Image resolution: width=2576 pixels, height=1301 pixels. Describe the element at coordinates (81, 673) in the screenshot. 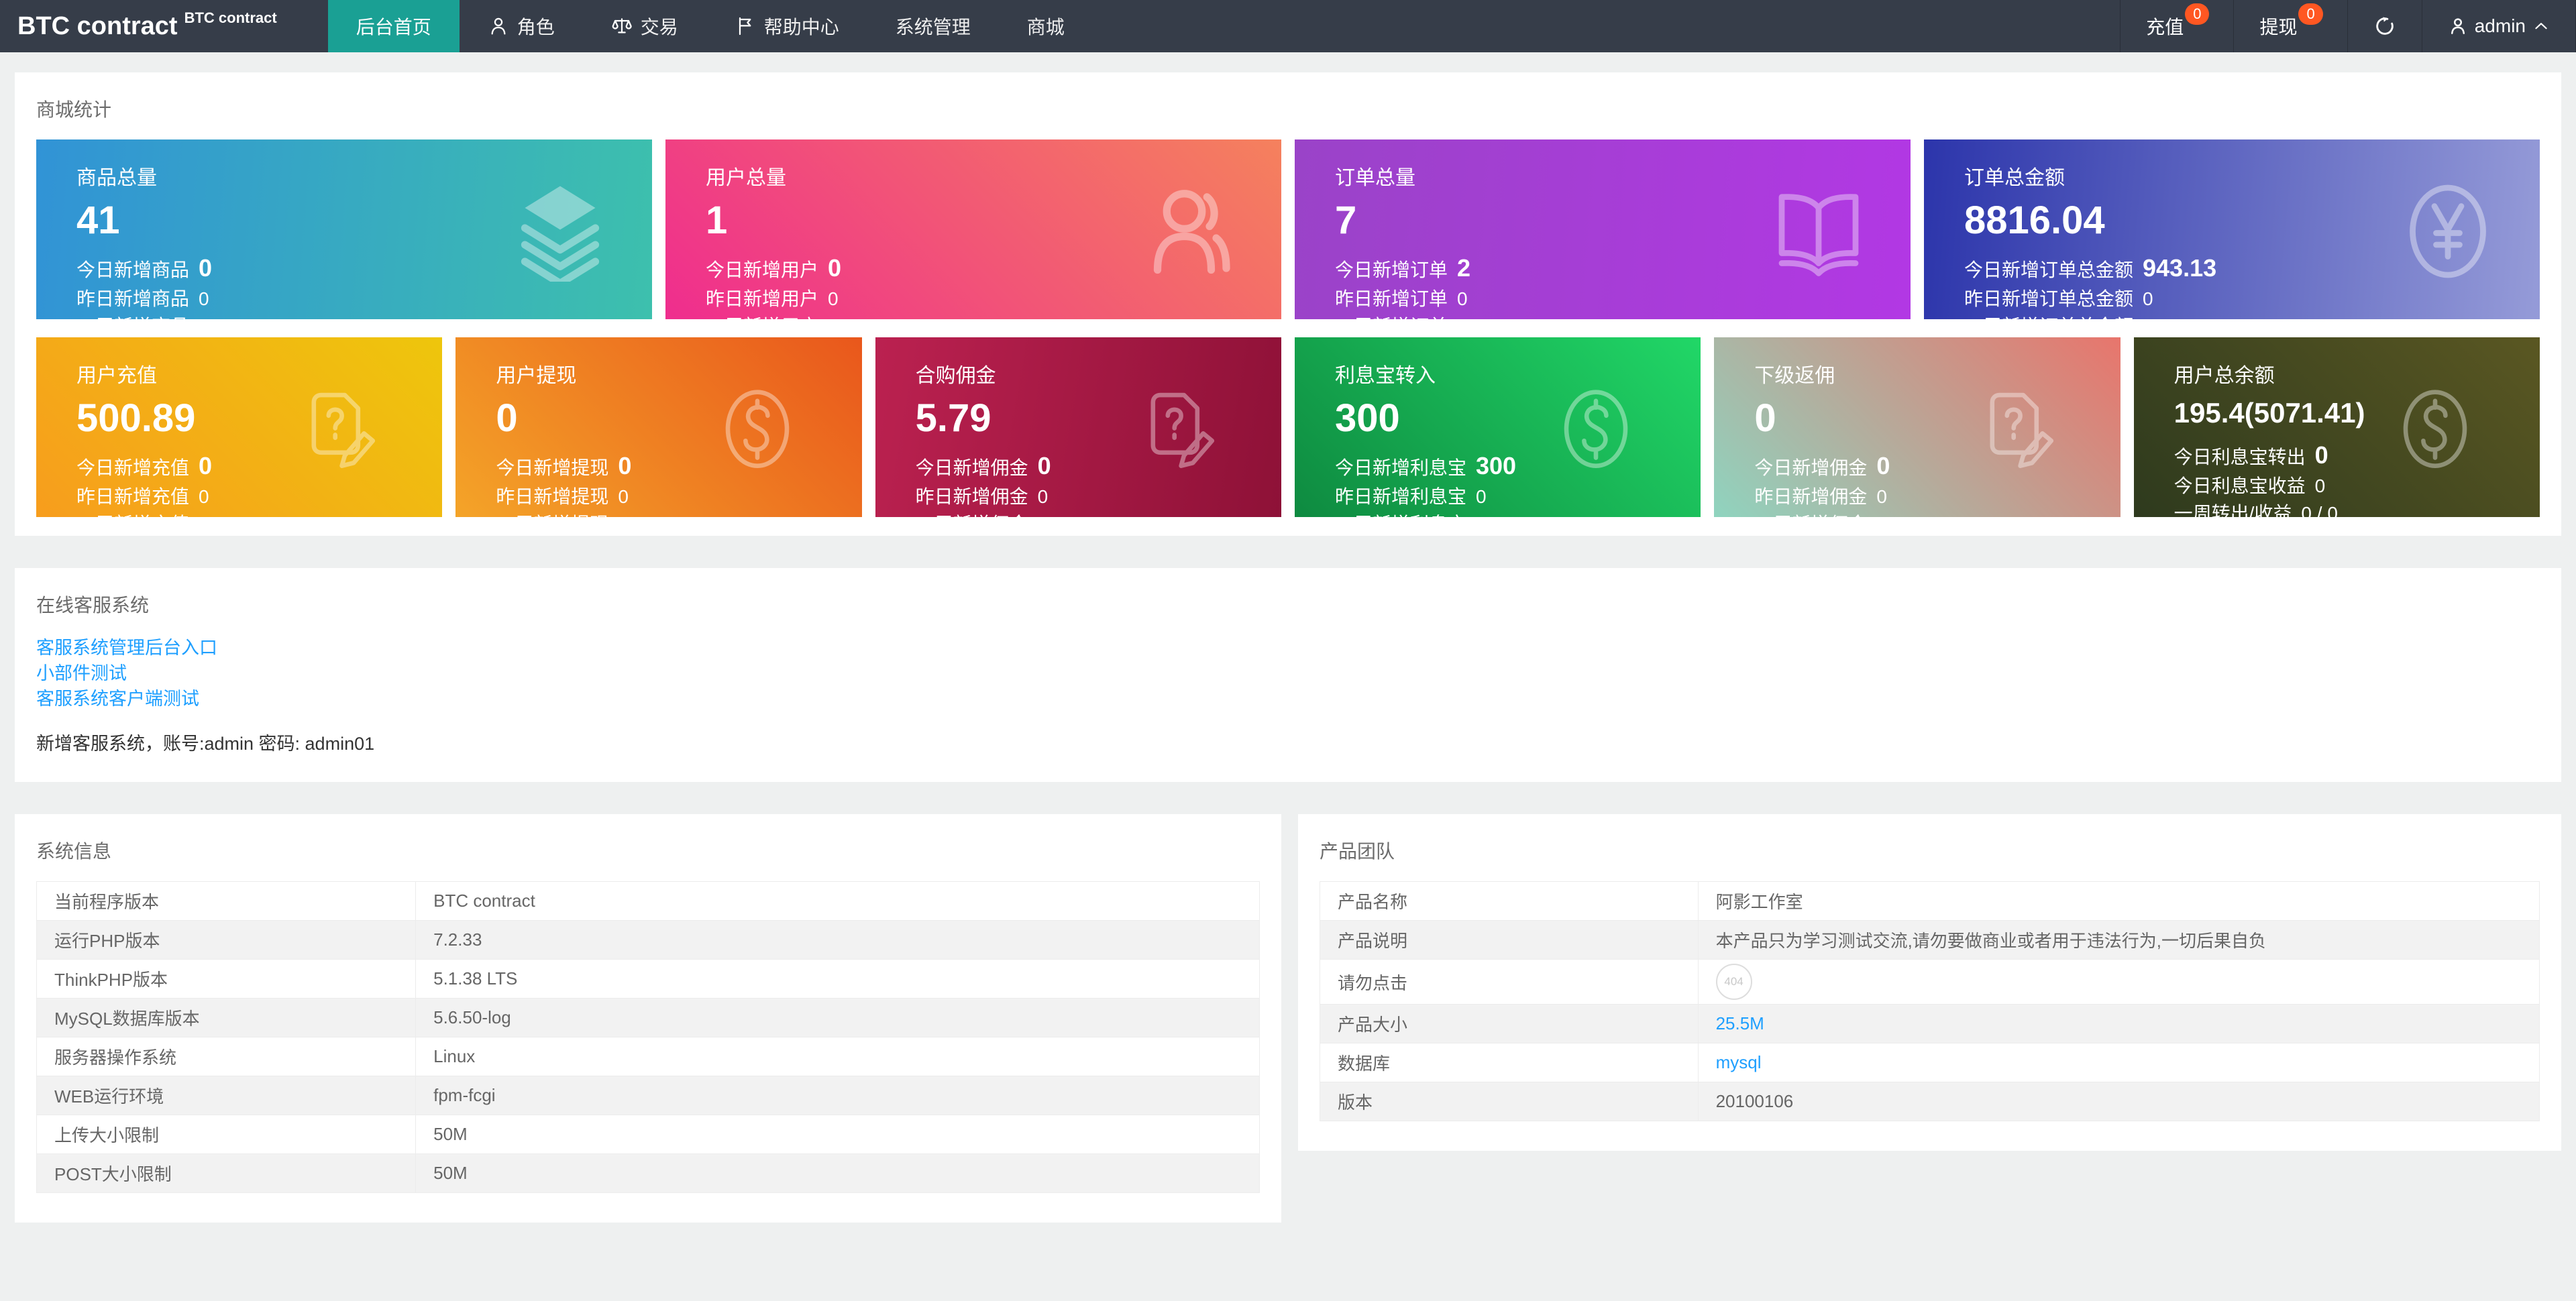

I see `widget-test-link: 小部件测试` at that location.